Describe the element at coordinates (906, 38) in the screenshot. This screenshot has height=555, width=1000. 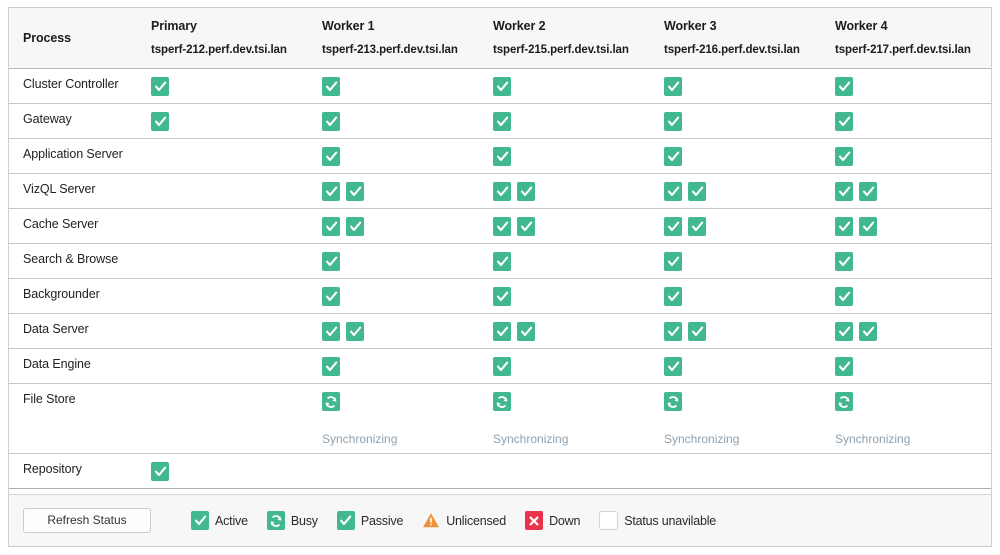
I see `column-header-worker4: Worker 4 tsperf-217.perf.dev.tsi.lan` at that location.